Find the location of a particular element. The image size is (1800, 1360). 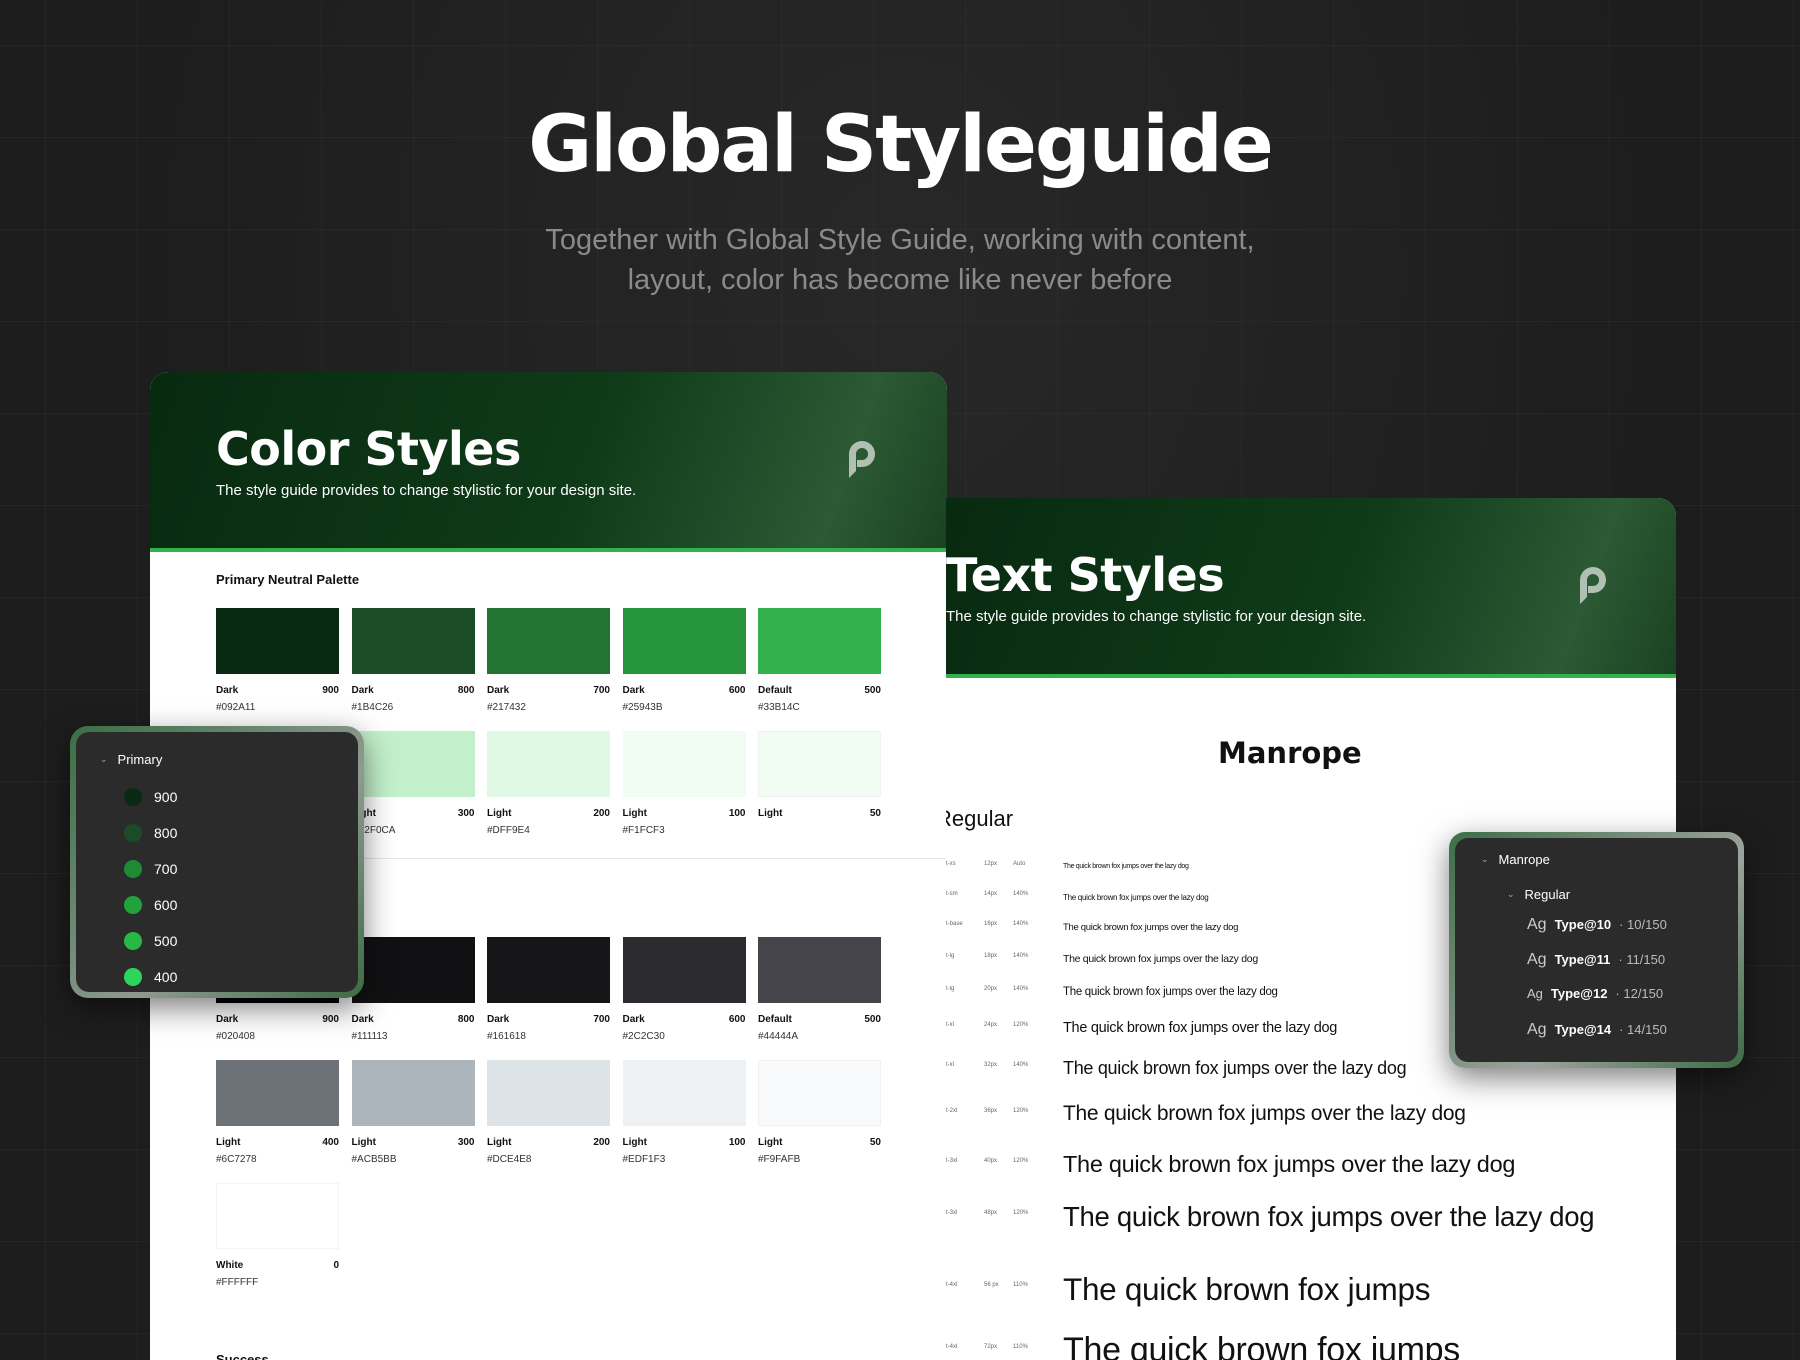

color-swatch: Light 50 is located at coordinates (819, 778).